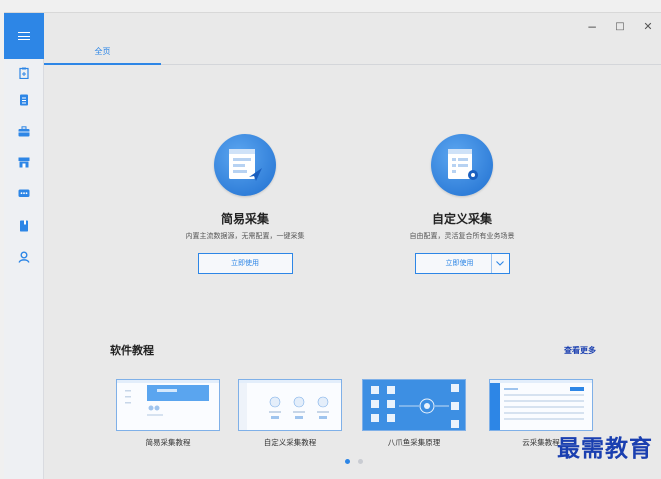 This screenshot has width=661, height=479. What do you see at coordinates (620, 27) in the screenshot?
I see `maximize-button: □` at bounding box center [620, 27].